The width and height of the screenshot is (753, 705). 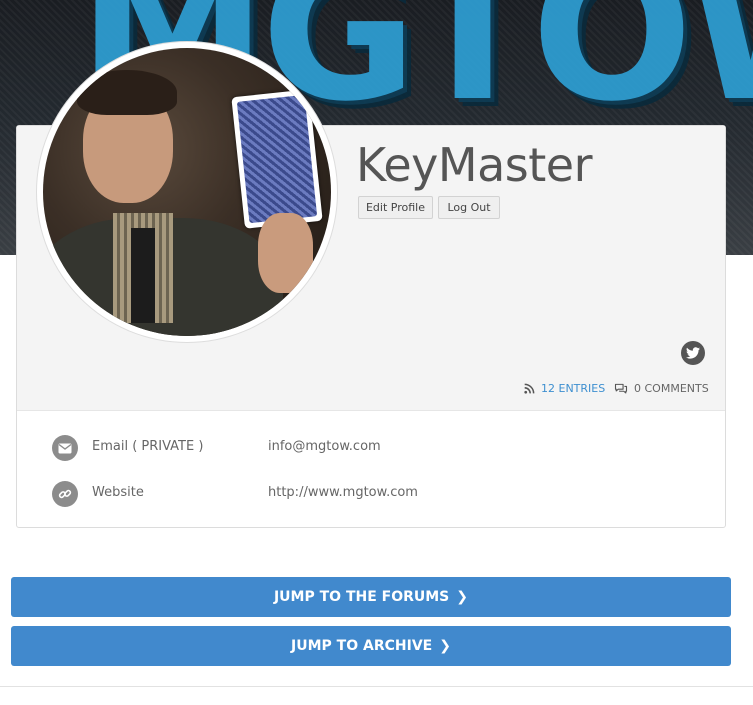 I want to click on entries-count: 12 ENTRIES, so click(x=573, y=388).